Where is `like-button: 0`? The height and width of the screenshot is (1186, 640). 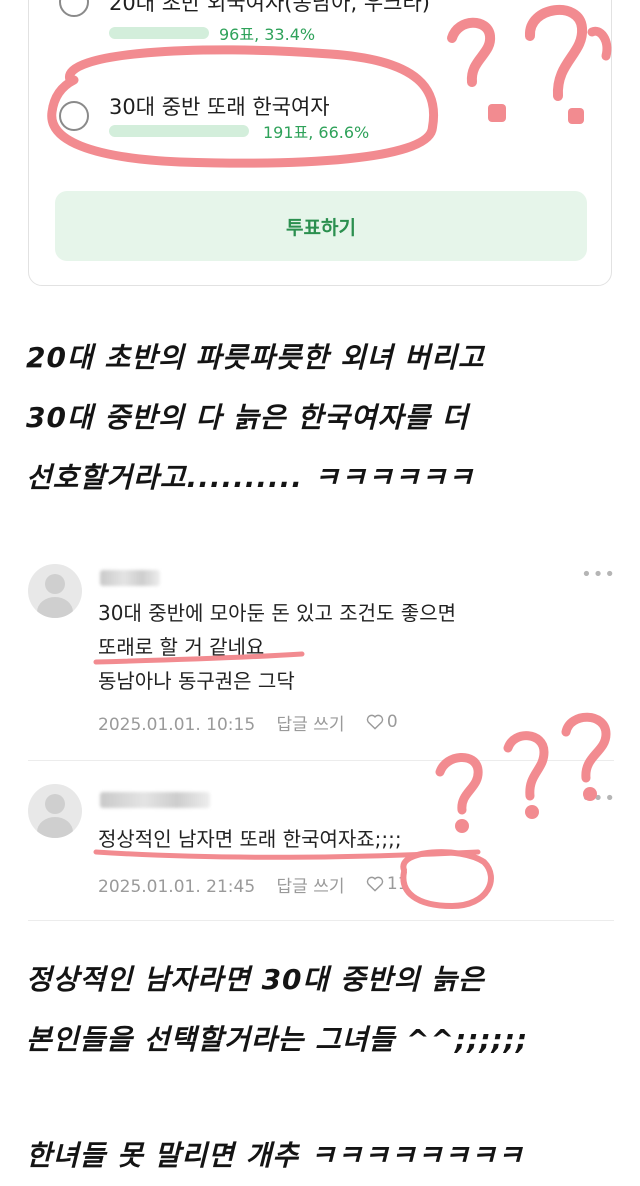 like-button: 0 is located at coordinates (390, 722).